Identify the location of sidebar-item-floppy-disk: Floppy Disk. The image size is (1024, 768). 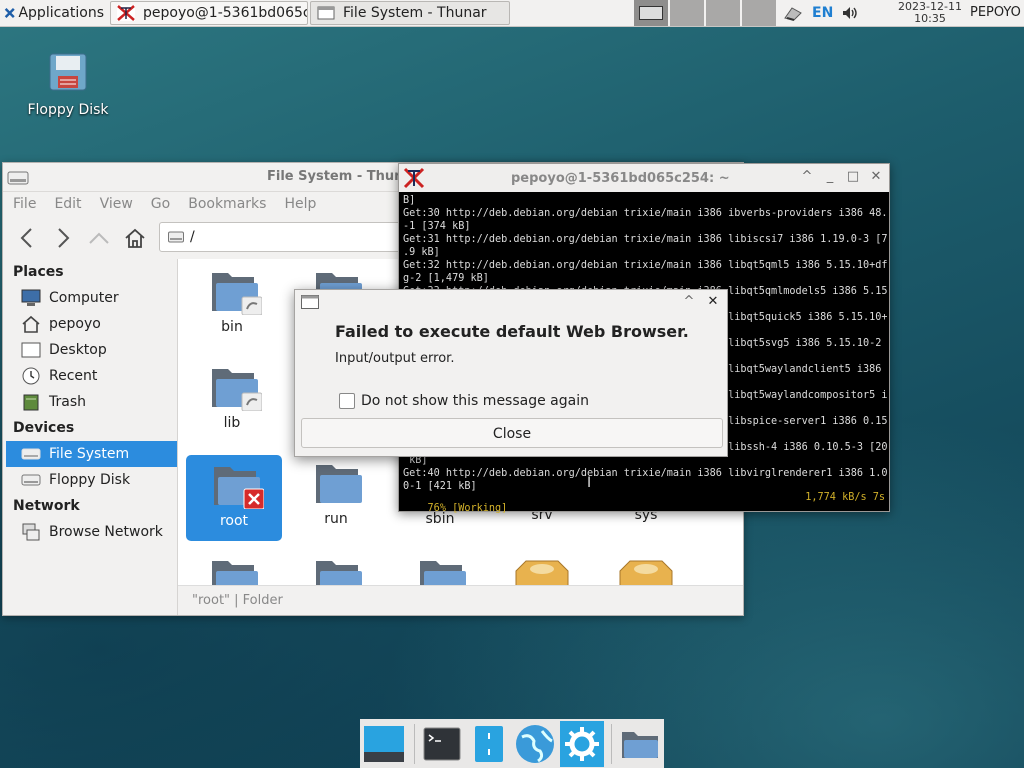
(90, 480).